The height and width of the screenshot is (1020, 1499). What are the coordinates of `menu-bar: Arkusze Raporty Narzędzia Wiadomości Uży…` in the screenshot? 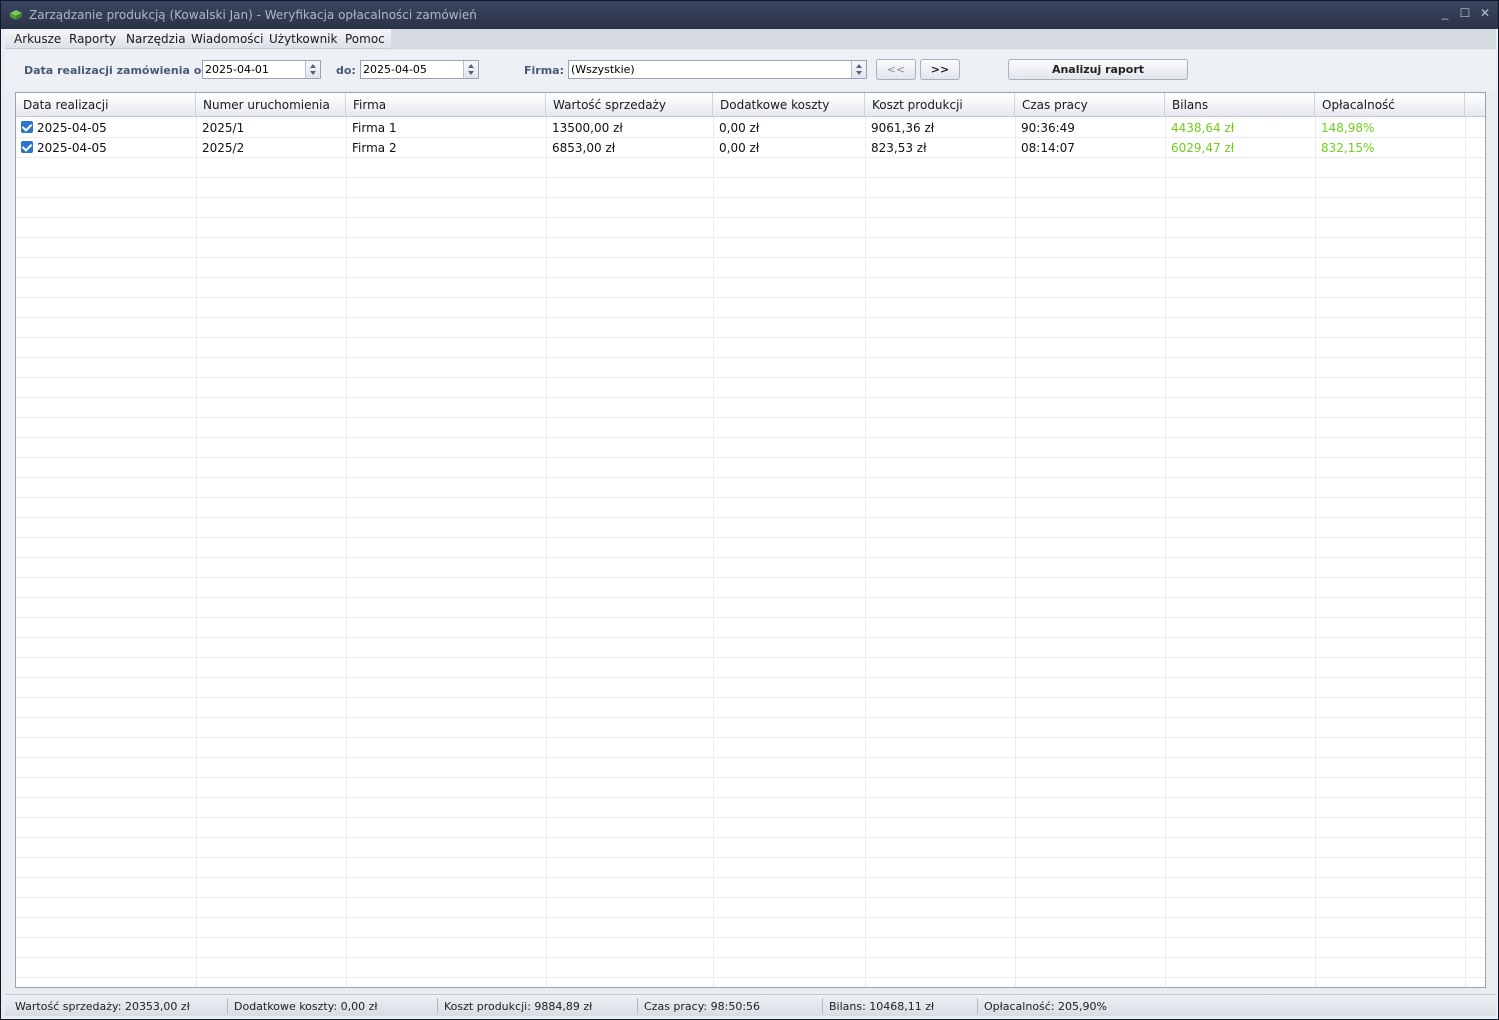 It's located at (750, 39).